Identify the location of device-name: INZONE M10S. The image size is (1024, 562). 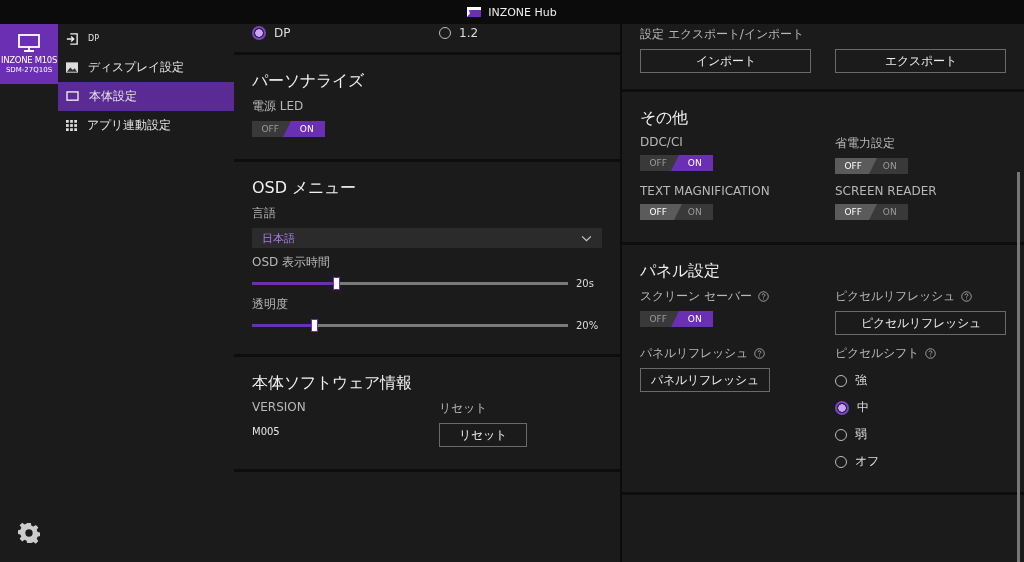
(29, 60).